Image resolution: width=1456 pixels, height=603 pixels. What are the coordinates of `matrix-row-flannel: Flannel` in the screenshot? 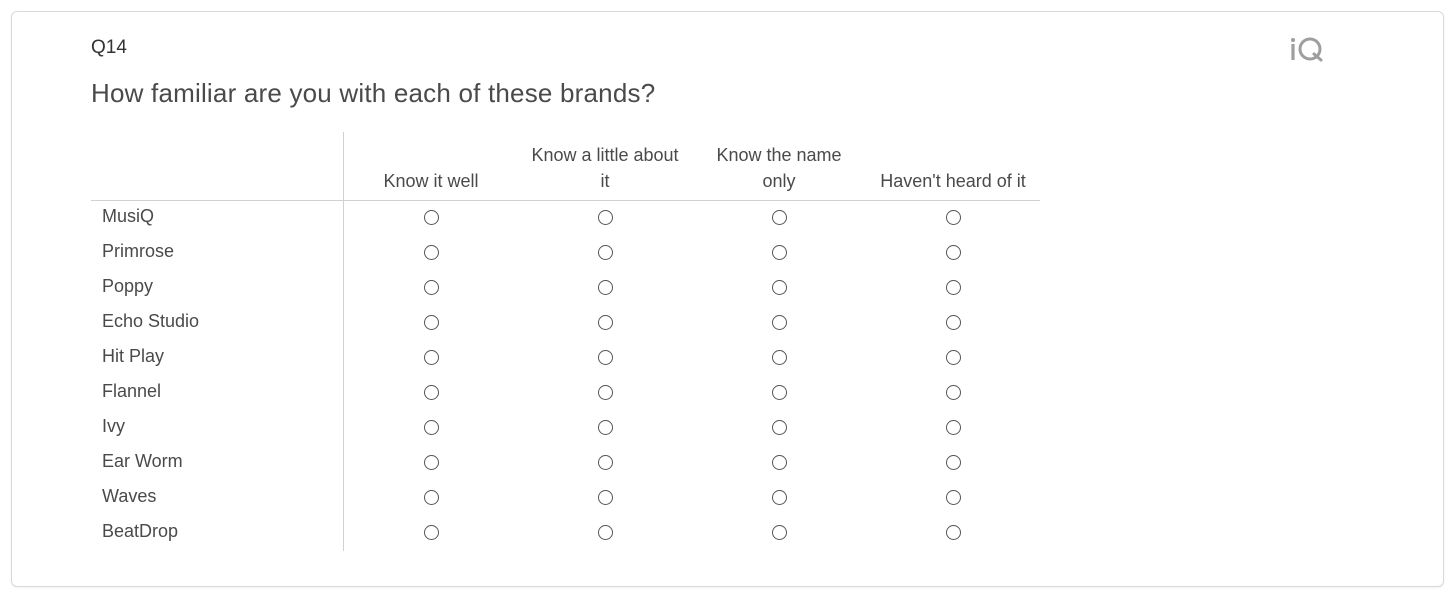 It's located at (565, 393).